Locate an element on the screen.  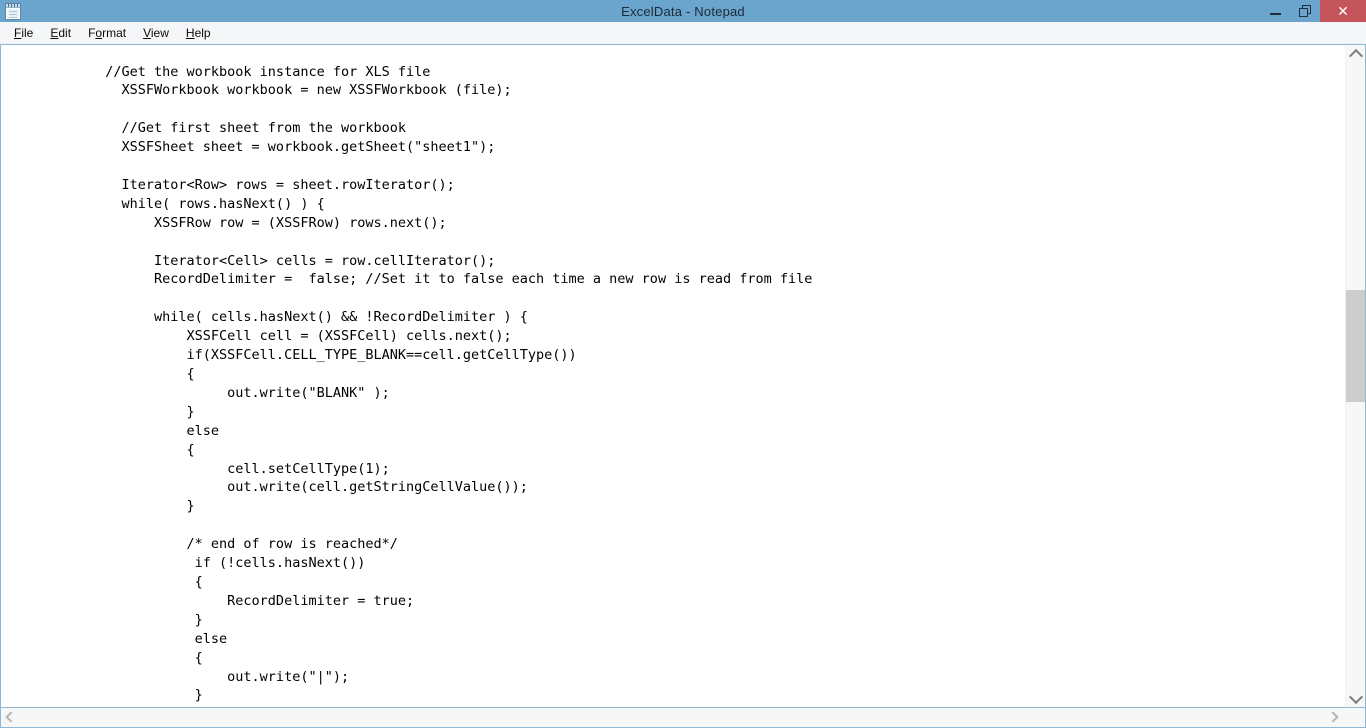
menu-bar: File Edit Format View Help is located at coordinates (683, 33).